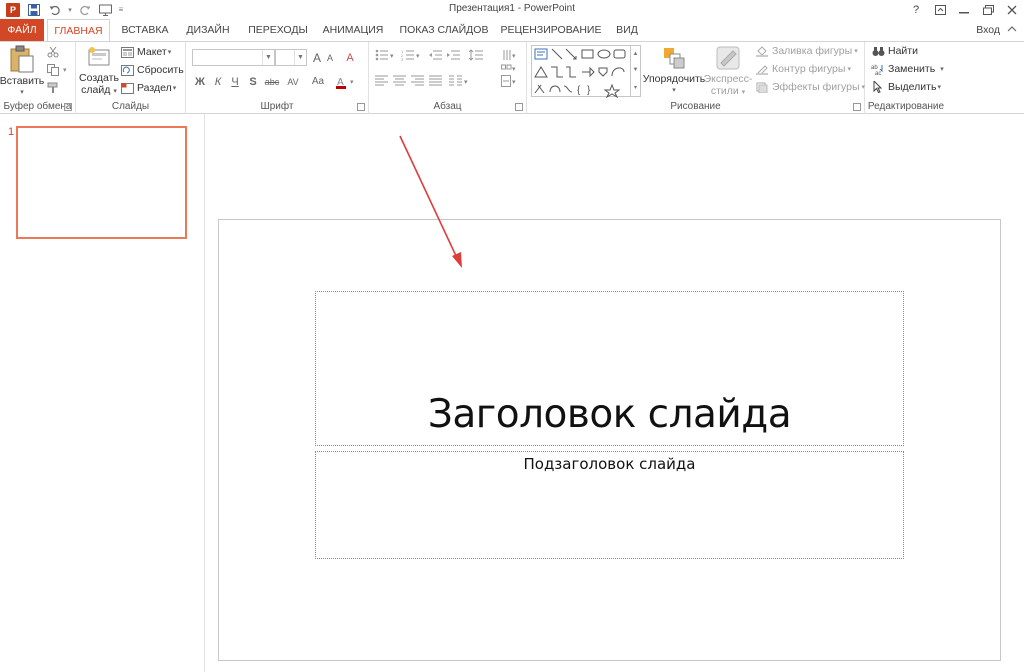 Image resolution: width=1024 pixels, height=672 pixels. Describe the element at coordinates (382, 81) in the screenshot. I see `align-left-icon` at that location.